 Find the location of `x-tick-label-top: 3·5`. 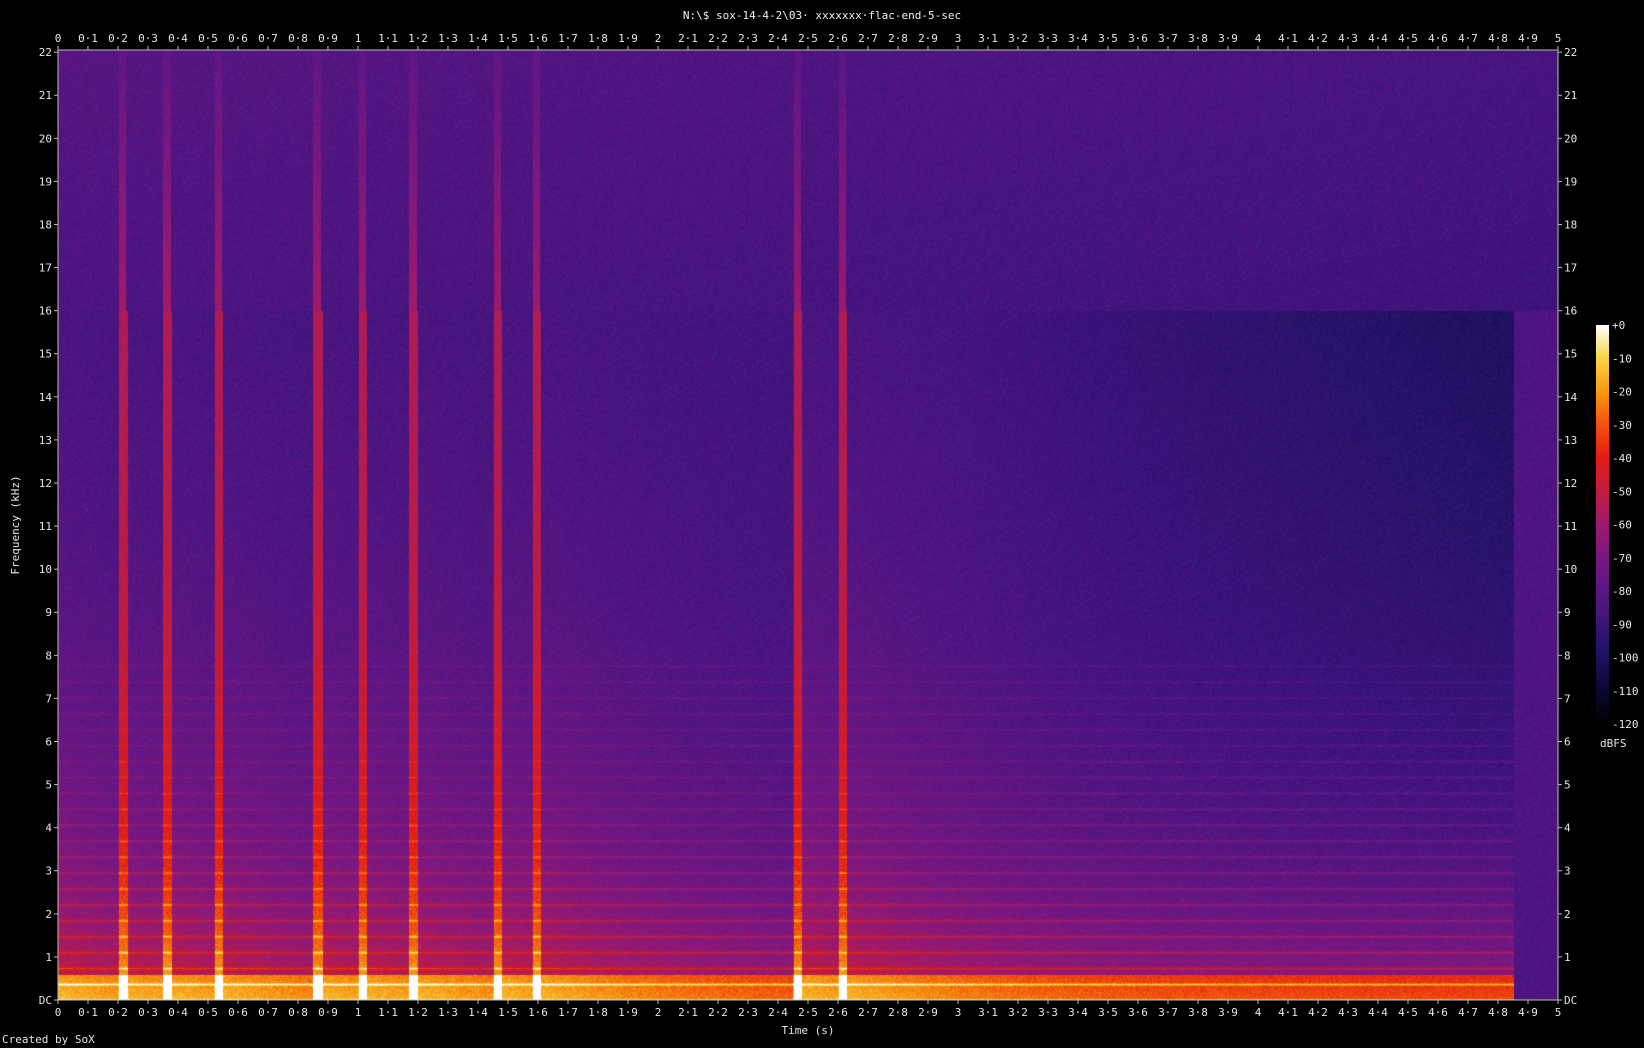

x-tick-label-top: 3·5 is located at coordinates (1108, 38).